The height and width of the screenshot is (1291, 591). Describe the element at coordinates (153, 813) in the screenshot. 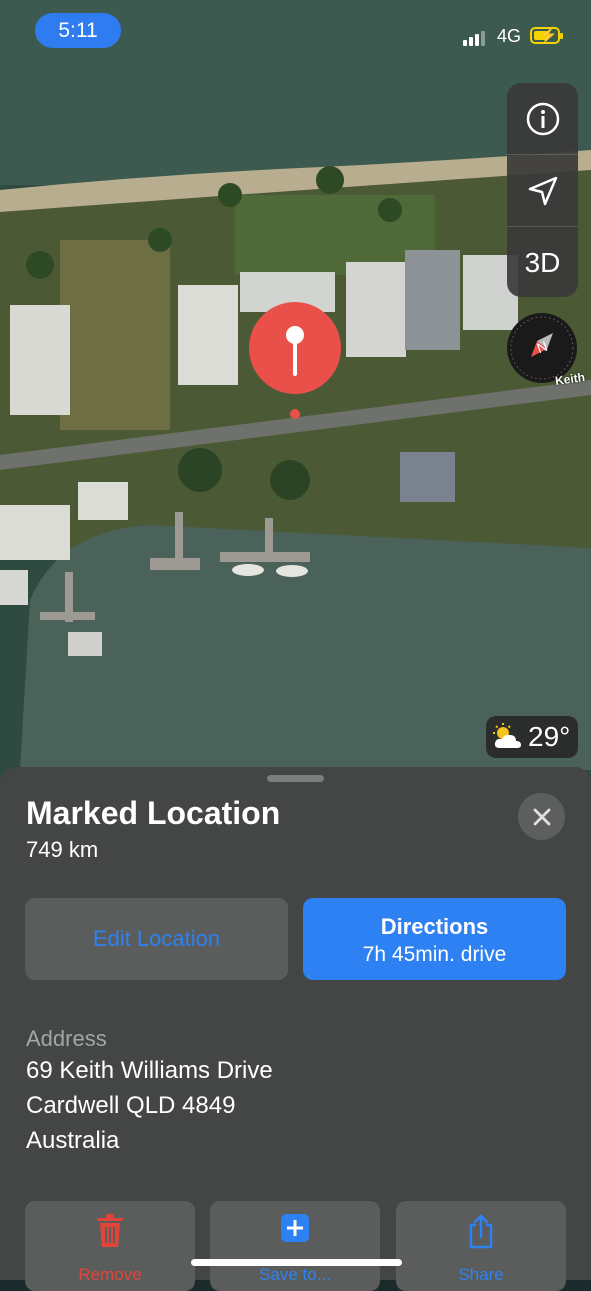

I see `location-title: Marked Location` at that location.